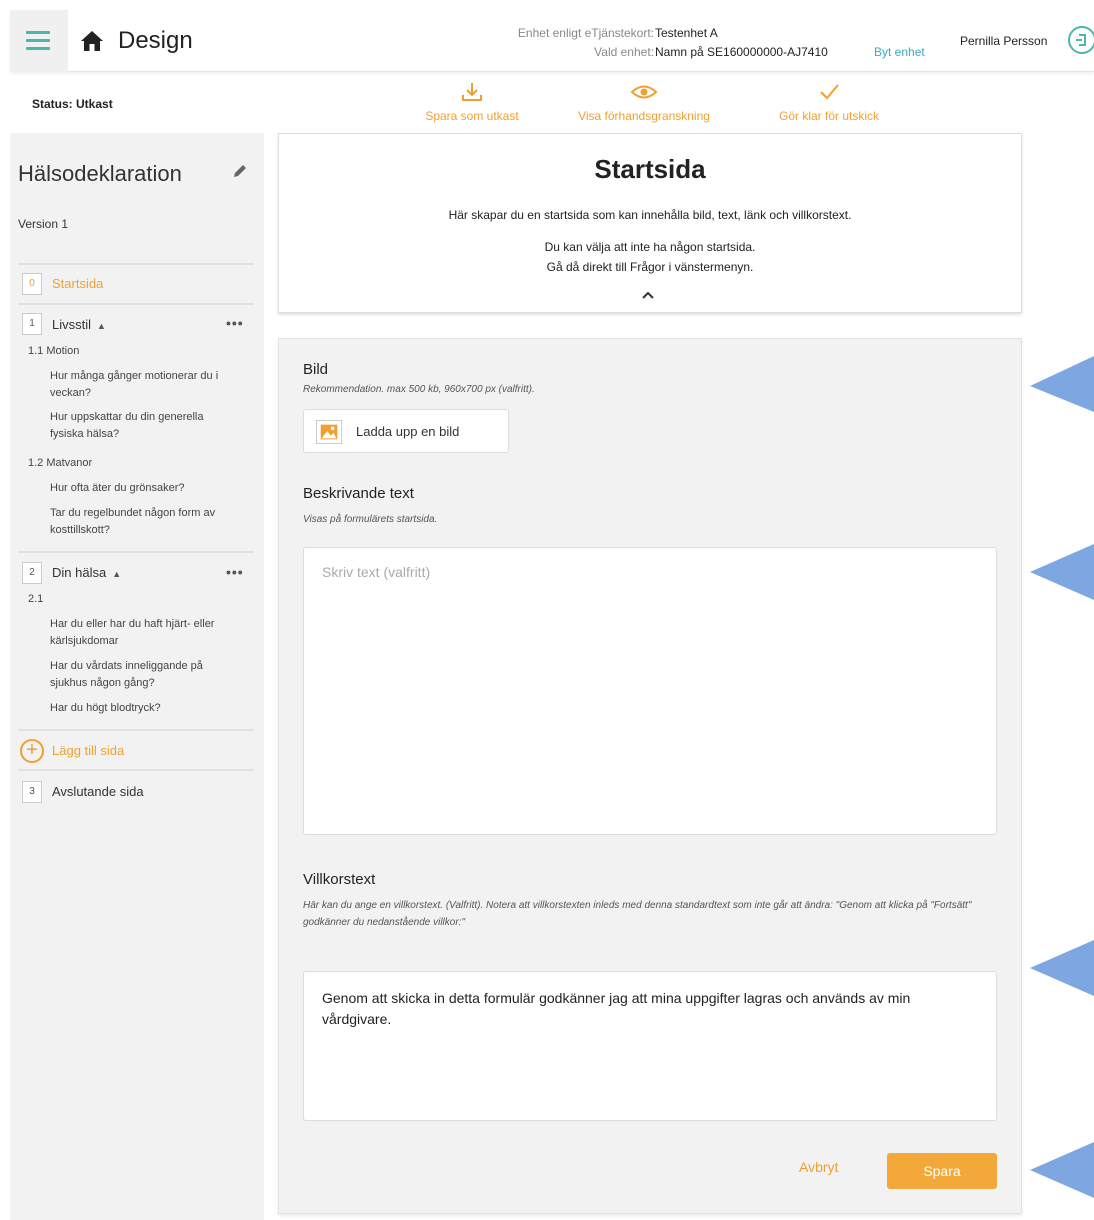 This screenshot has width=1094, height=1220. I want to click on version-label: Version 1, so click(43, 224).